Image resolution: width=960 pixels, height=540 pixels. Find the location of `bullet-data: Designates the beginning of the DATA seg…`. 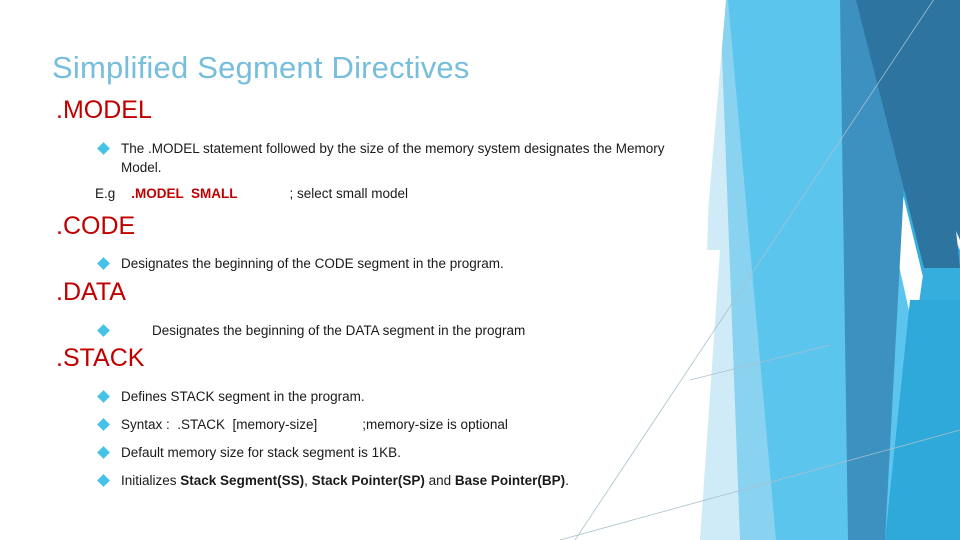

bullet-data: Designates the beginning of the DATA seg… is located at coordinates (388, 330).